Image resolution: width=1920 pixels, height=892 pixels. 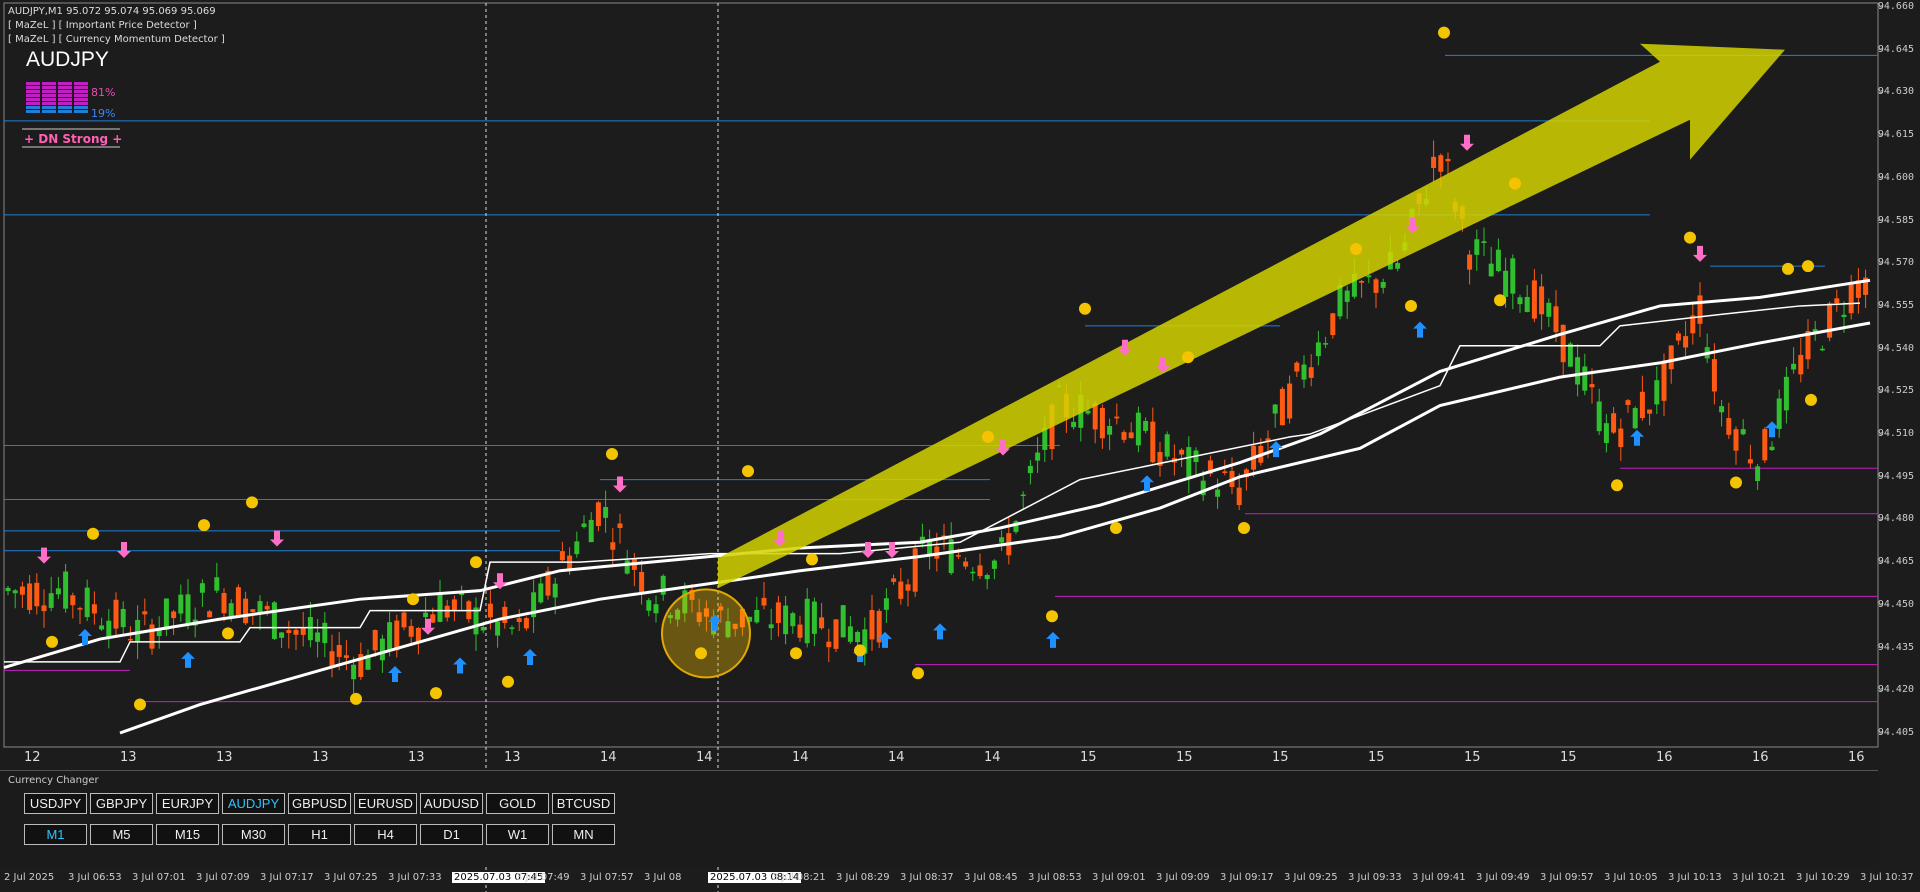 What do you see at coordinates (55, 834) in the screenshot?
I see `timeframe-button-m1: M1` at bounding box center [55, 834].